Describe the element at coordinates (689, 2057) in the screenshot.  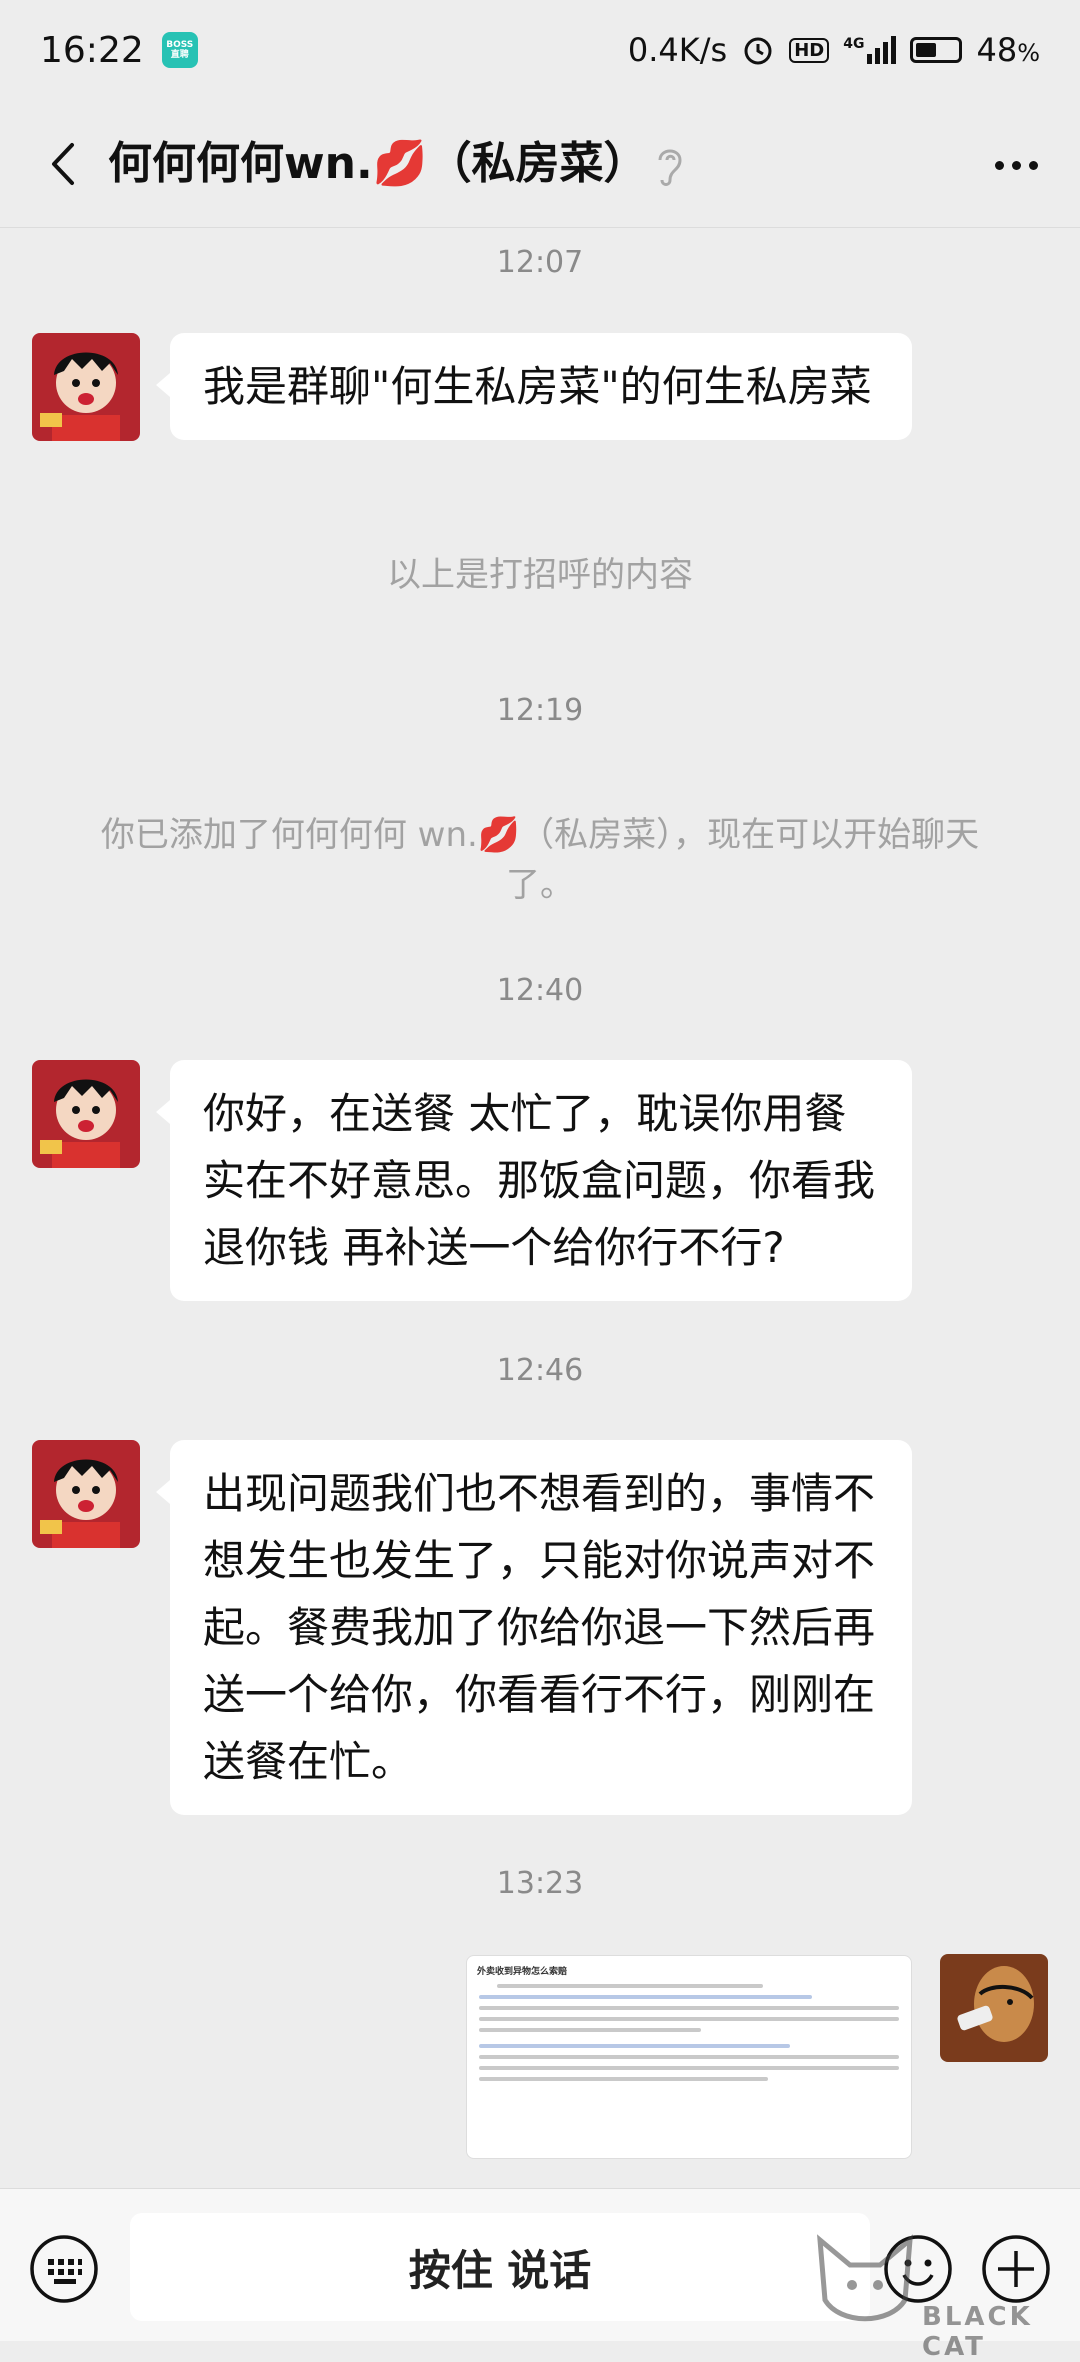
I see `image-message: 外卖收到异物怎么索赔` at that location.